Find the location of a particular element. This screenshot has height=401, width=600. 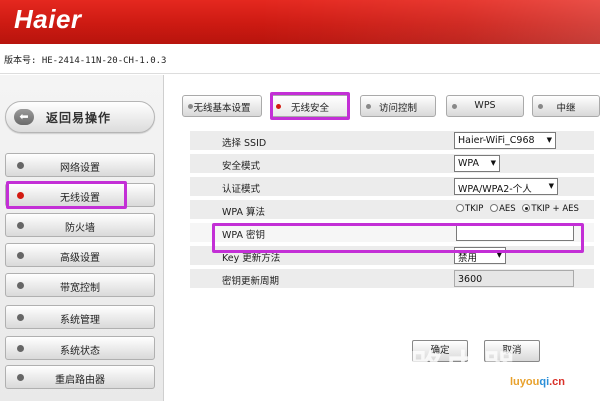

key-update-method-value: 禁用 is located at coordinates (468, 258).